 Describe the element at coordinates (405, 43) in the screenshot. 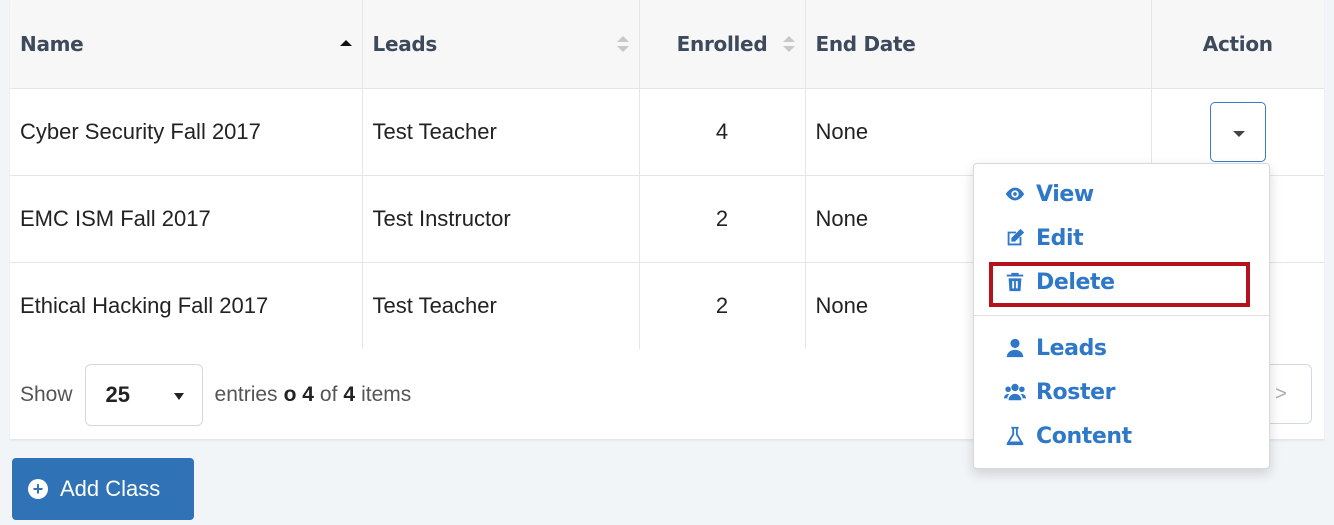

I see `column-header-leads-label: Leads` at that location.